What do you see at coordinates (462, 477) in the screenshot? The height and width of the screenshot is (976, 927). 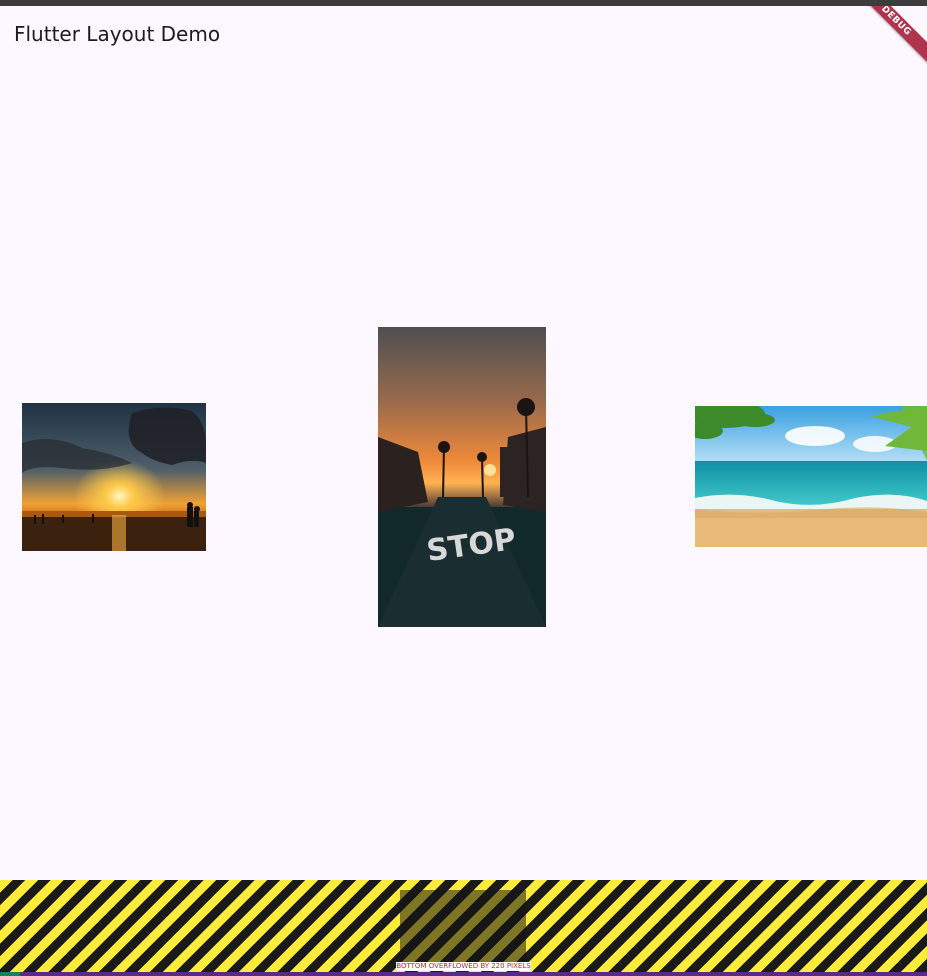 I see `stop-street-photo: STOP` at bounding box center [462, 477].